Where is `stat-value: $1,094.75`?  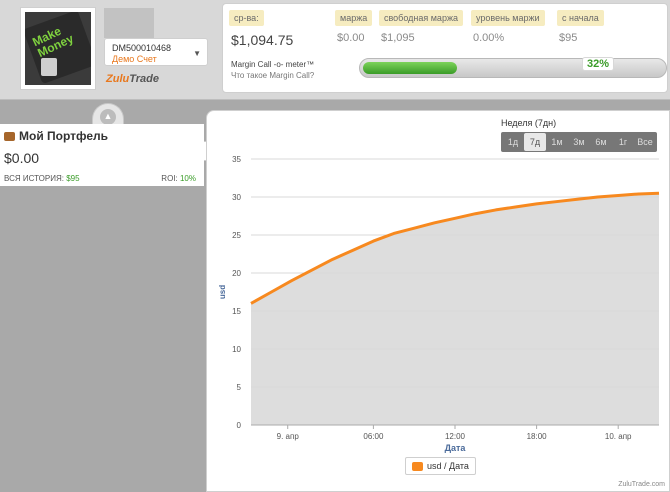
stat-value: $1,094.75 is located at coordinates (262, 40).